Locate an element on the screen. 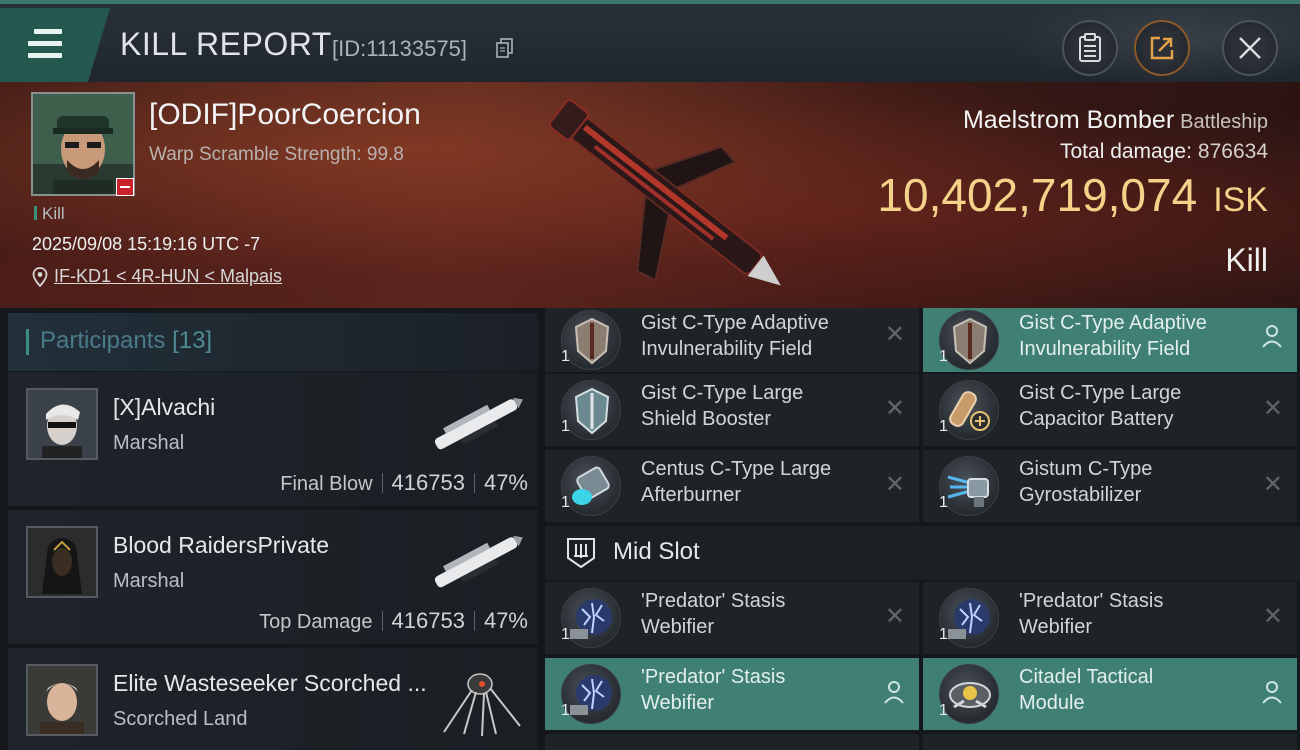 The width and height of the screenshot is (1300, 750). header-accent-bar is located at coordinates (27, 342).